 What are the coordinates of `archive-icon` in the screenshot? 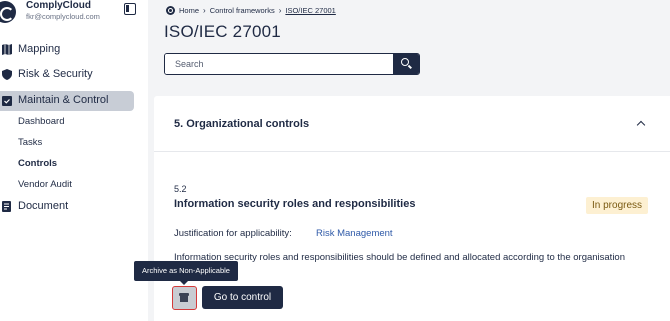 It's located at (184, 297).